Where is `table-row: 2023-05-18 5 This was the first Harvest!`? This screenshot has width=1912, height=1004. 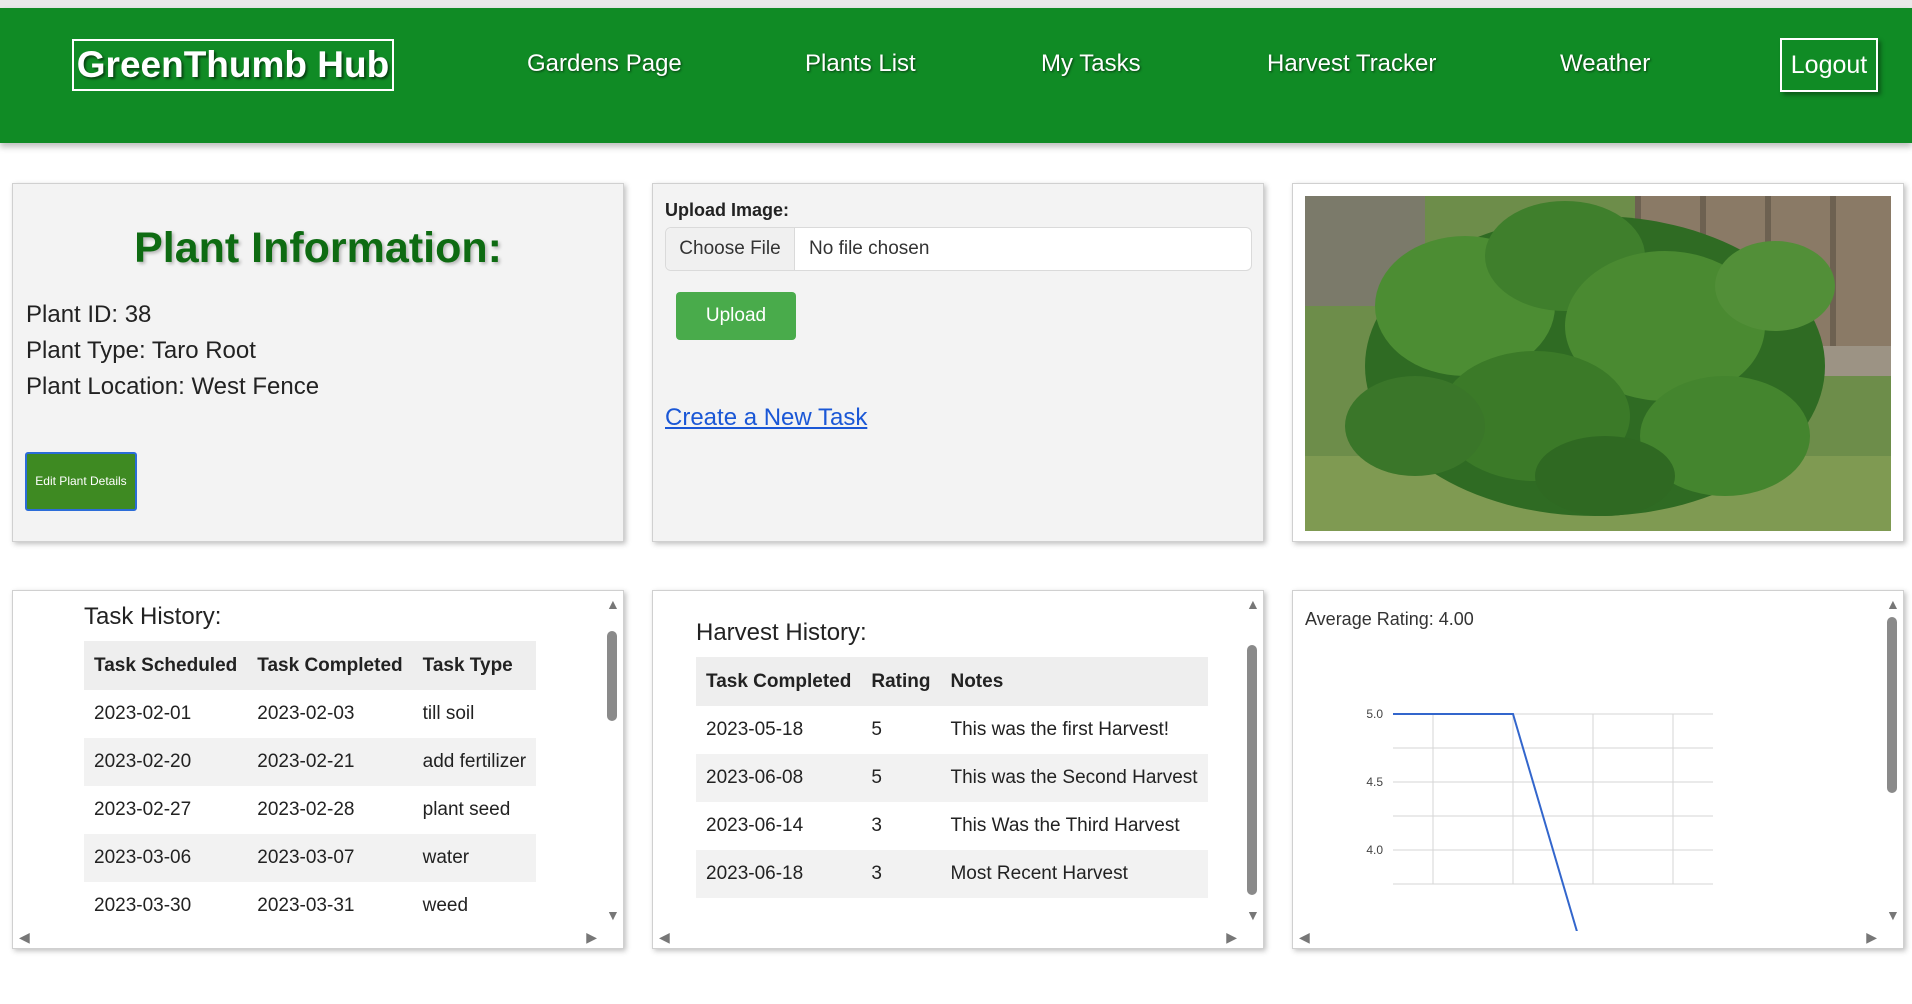
table-row: 2023-05-18 5 This was the first Harvest! is located at coordinates (952, 730).